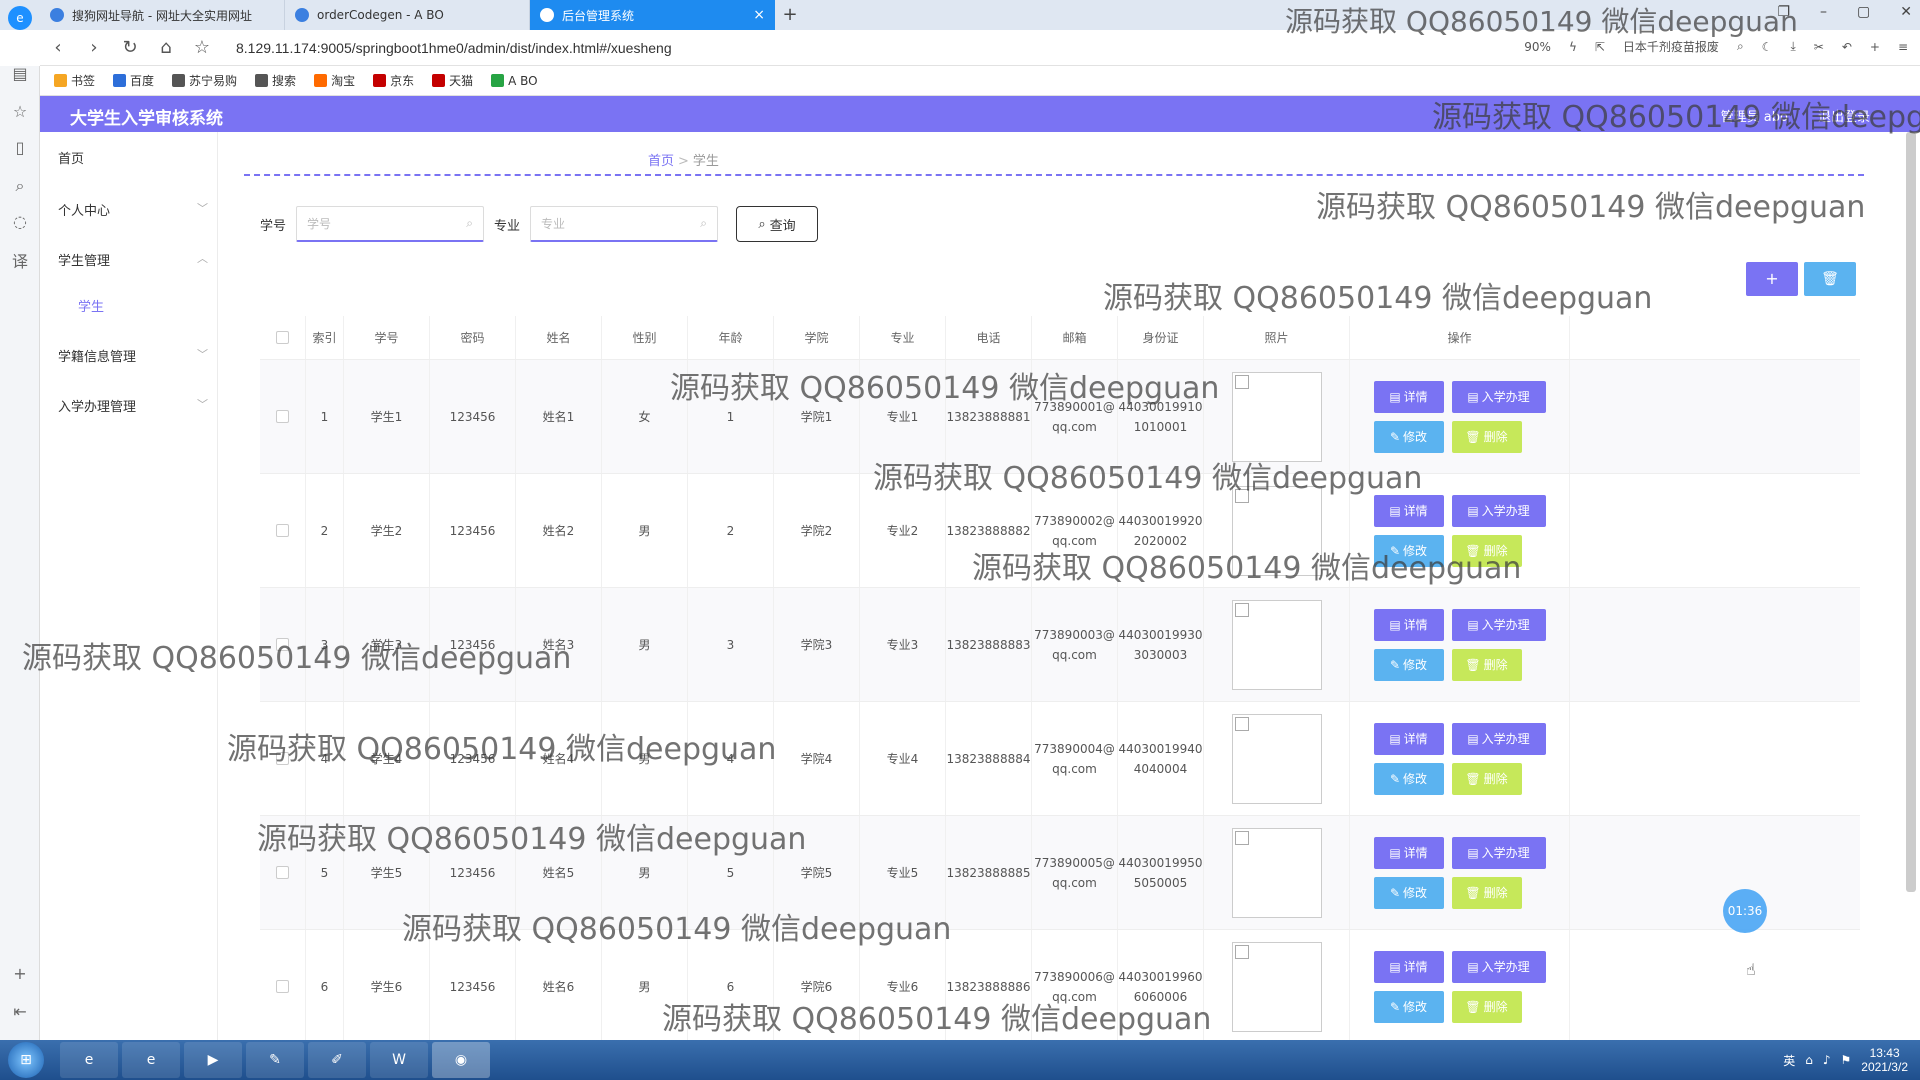  What do you see at coordinates (1600, 47) in the screenshot?
I see `share-icon: ⇱` at bounding box center [1600, 47].